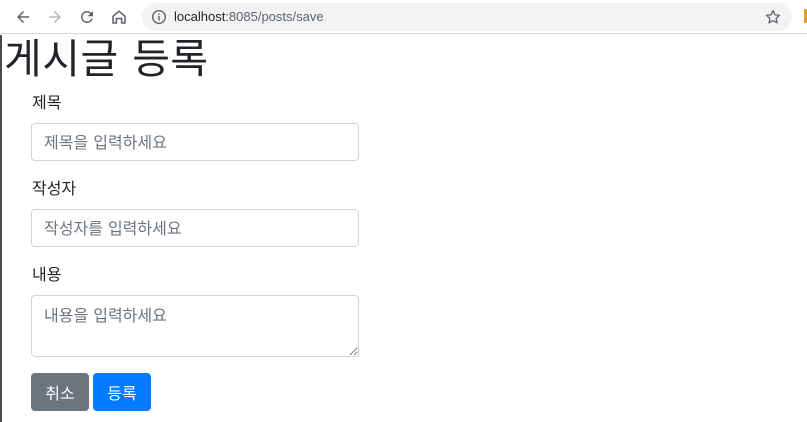 Image resolution: width=807 pixels, height=422 pixels. What do you see at coordinates (274, 16) in the screenshot?
I see `url-path: :8085/posts/save` at bounding box center [274, 16].